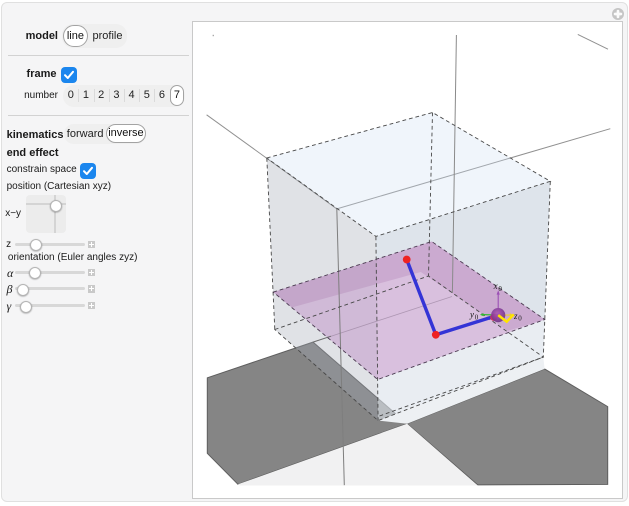  What do you see at coordinates (495, 286) in the screenshot?
I see `svg-text: x` at bounding box center [495, 286].